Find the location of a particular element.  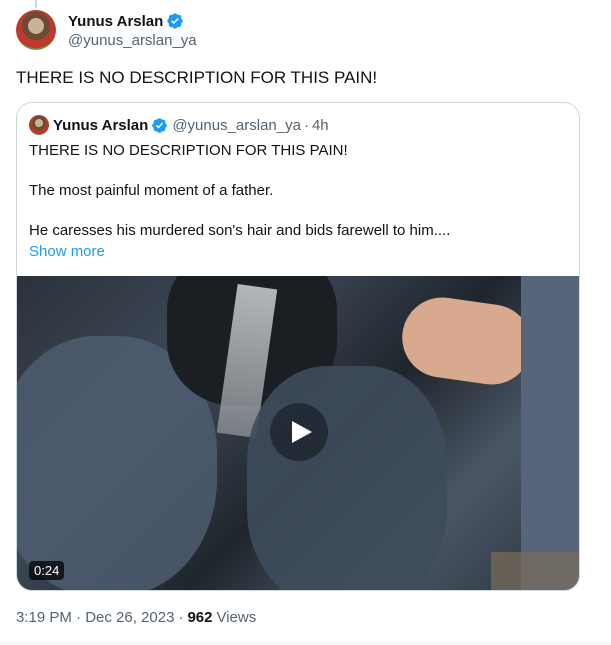

tweet-timestamp: 3:19 PM · Dec 26, 2023 is located at coordinates (95, 617).